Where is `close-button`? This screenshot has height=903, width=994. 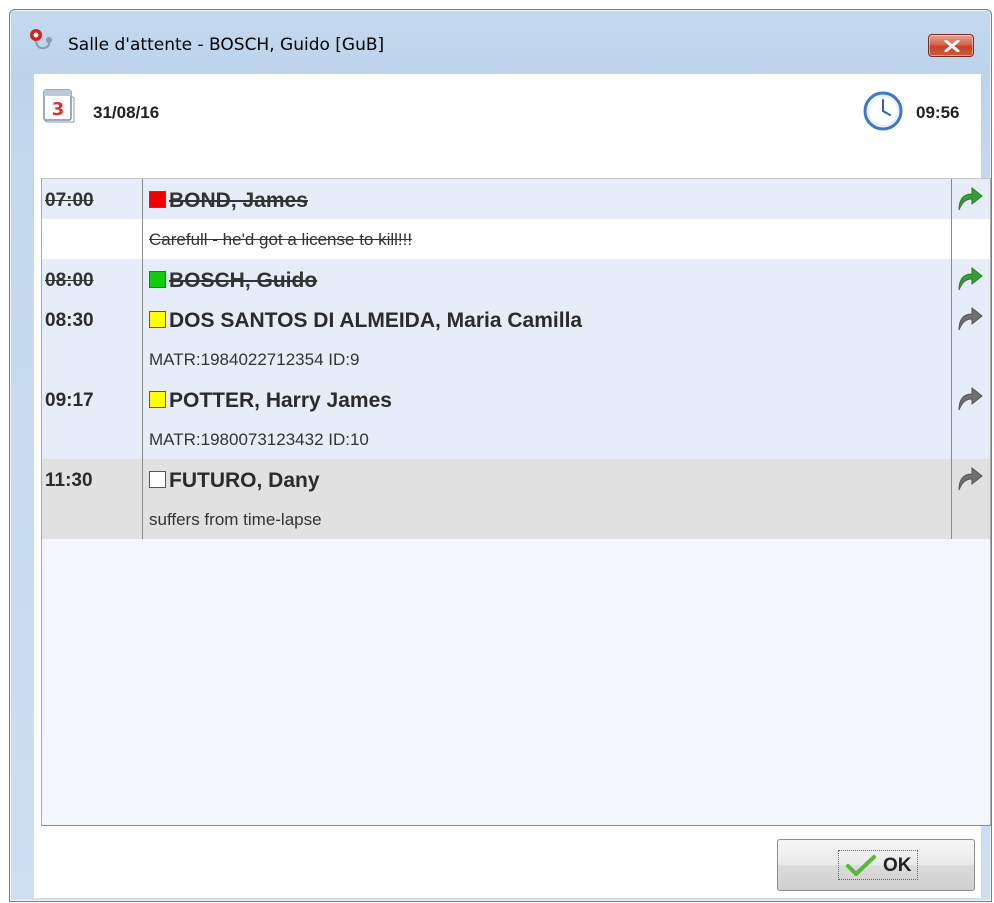 close-button is located at coordinates (951, 45).